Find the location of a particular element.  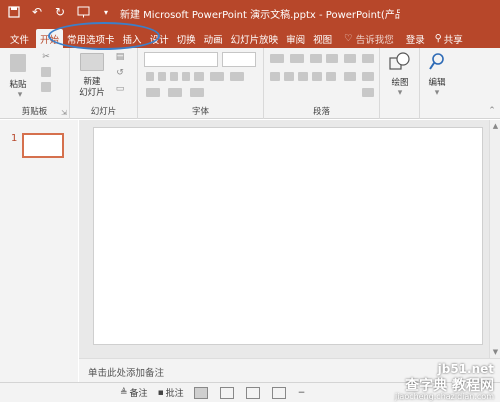

slides-group: 新建 幻灯片 ▤ ↺ ▭ 幻灯片 is located at coordinates (104, 83).